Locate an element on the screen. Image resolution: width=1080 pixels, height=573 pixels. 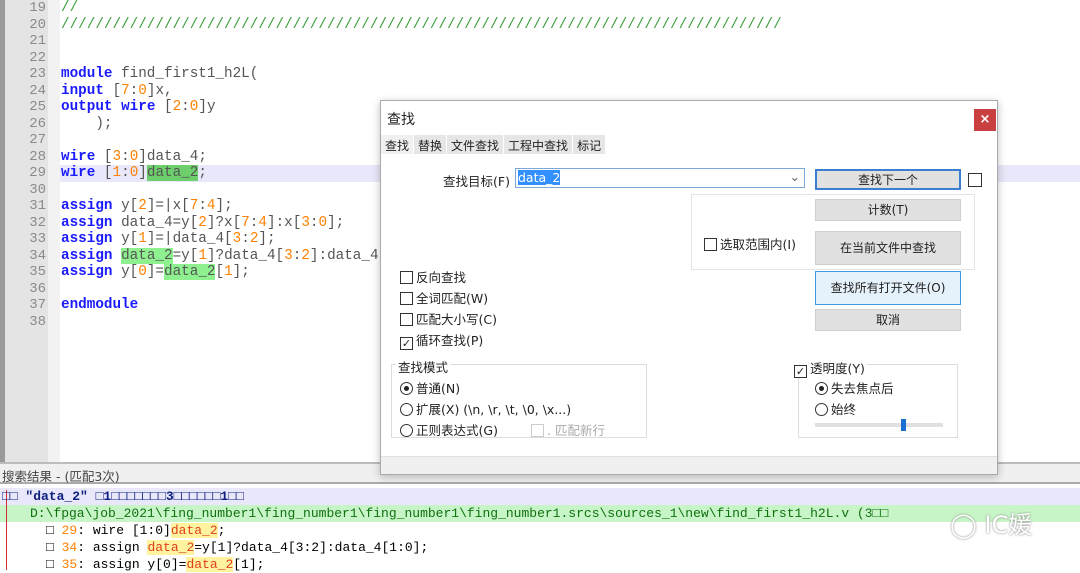
count-button: 计数(T) is located at coordinates (888, 210).